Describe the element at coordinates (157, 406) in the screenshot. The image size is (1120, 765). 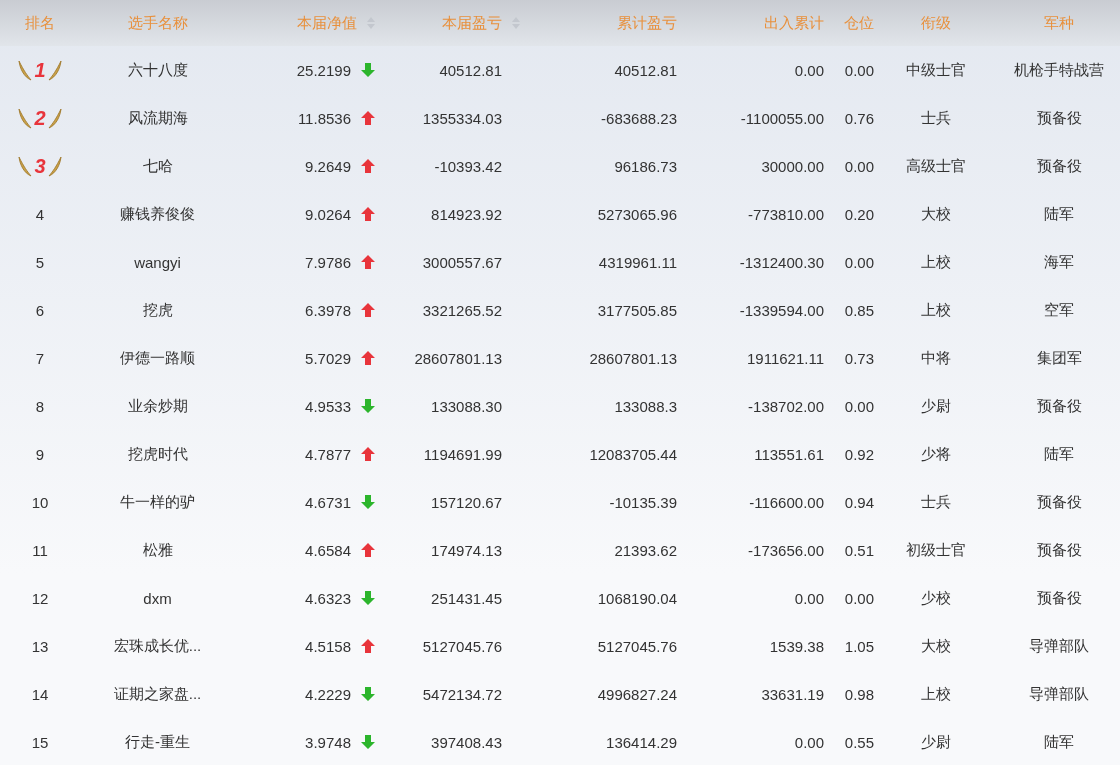
I see `player-name: 业余炒期` at that location.